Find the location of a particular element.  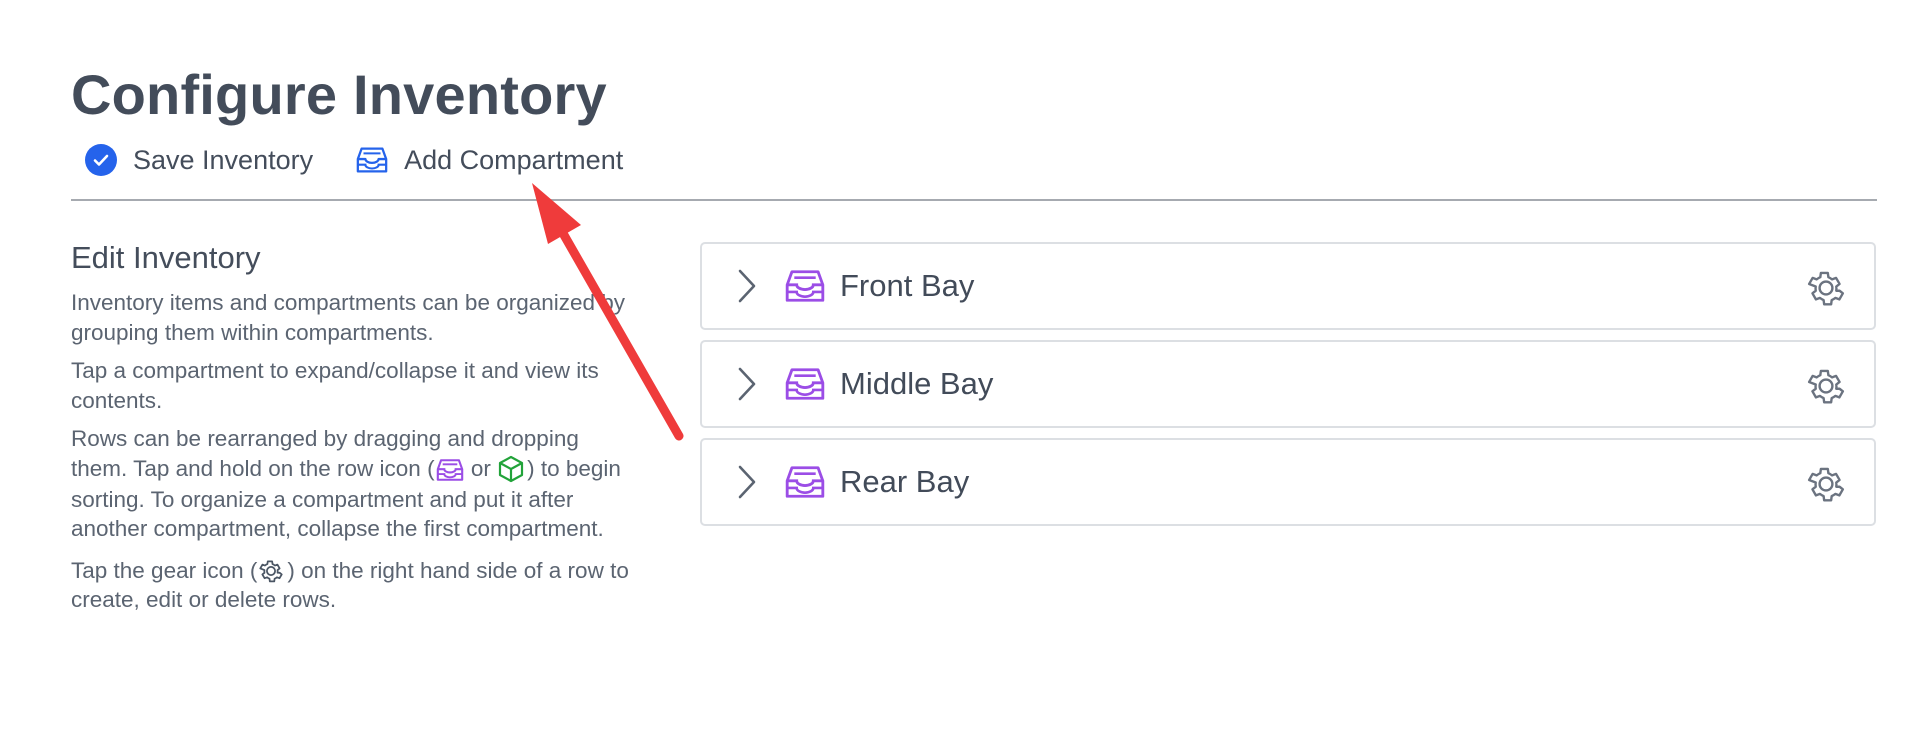

item-box-icon is located at coordinates (512, 469).